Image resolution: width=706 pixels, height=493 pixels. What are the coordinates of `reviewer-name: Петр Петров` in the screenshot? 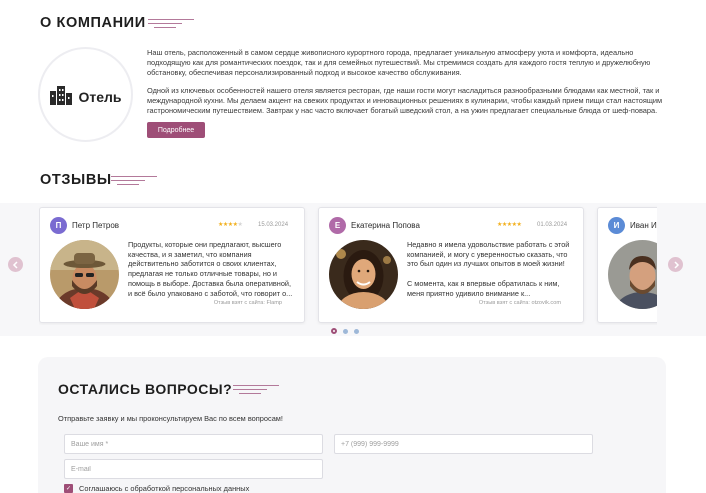 It's located at (96, 225).